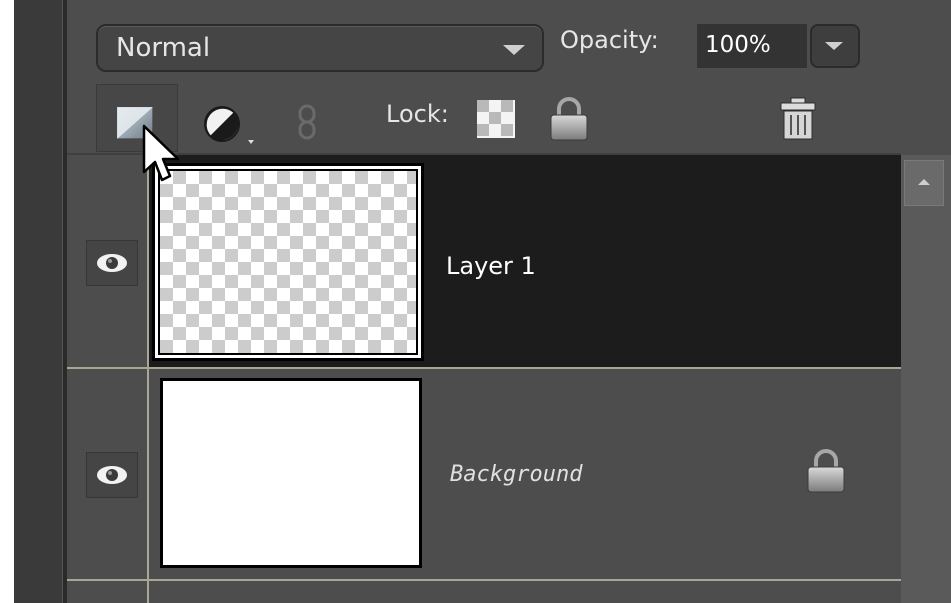  Describe the element at coordinates (161, 153) in the screenshot. I see `mouse-pointer-icon` at that location.